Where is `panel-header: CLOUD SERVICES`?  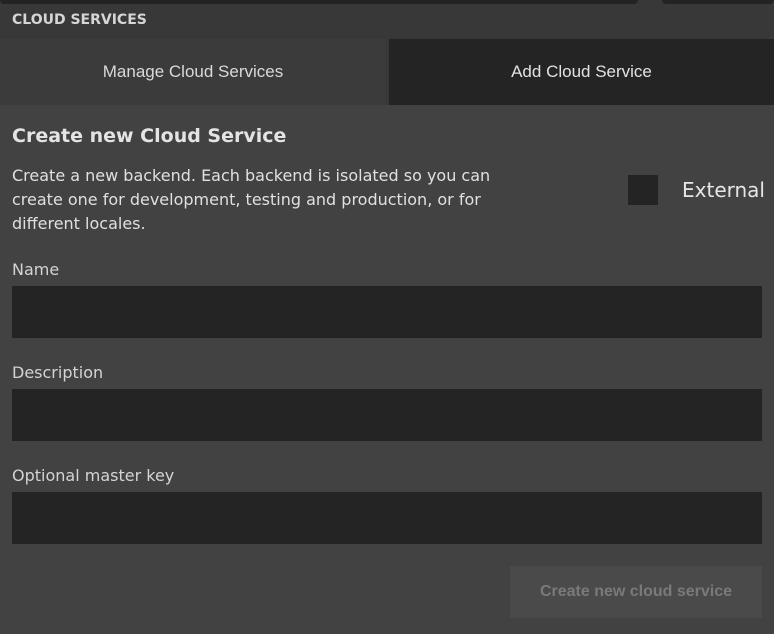 panel-header: CLOUD SERVICES is located at coordinates (387, 21).